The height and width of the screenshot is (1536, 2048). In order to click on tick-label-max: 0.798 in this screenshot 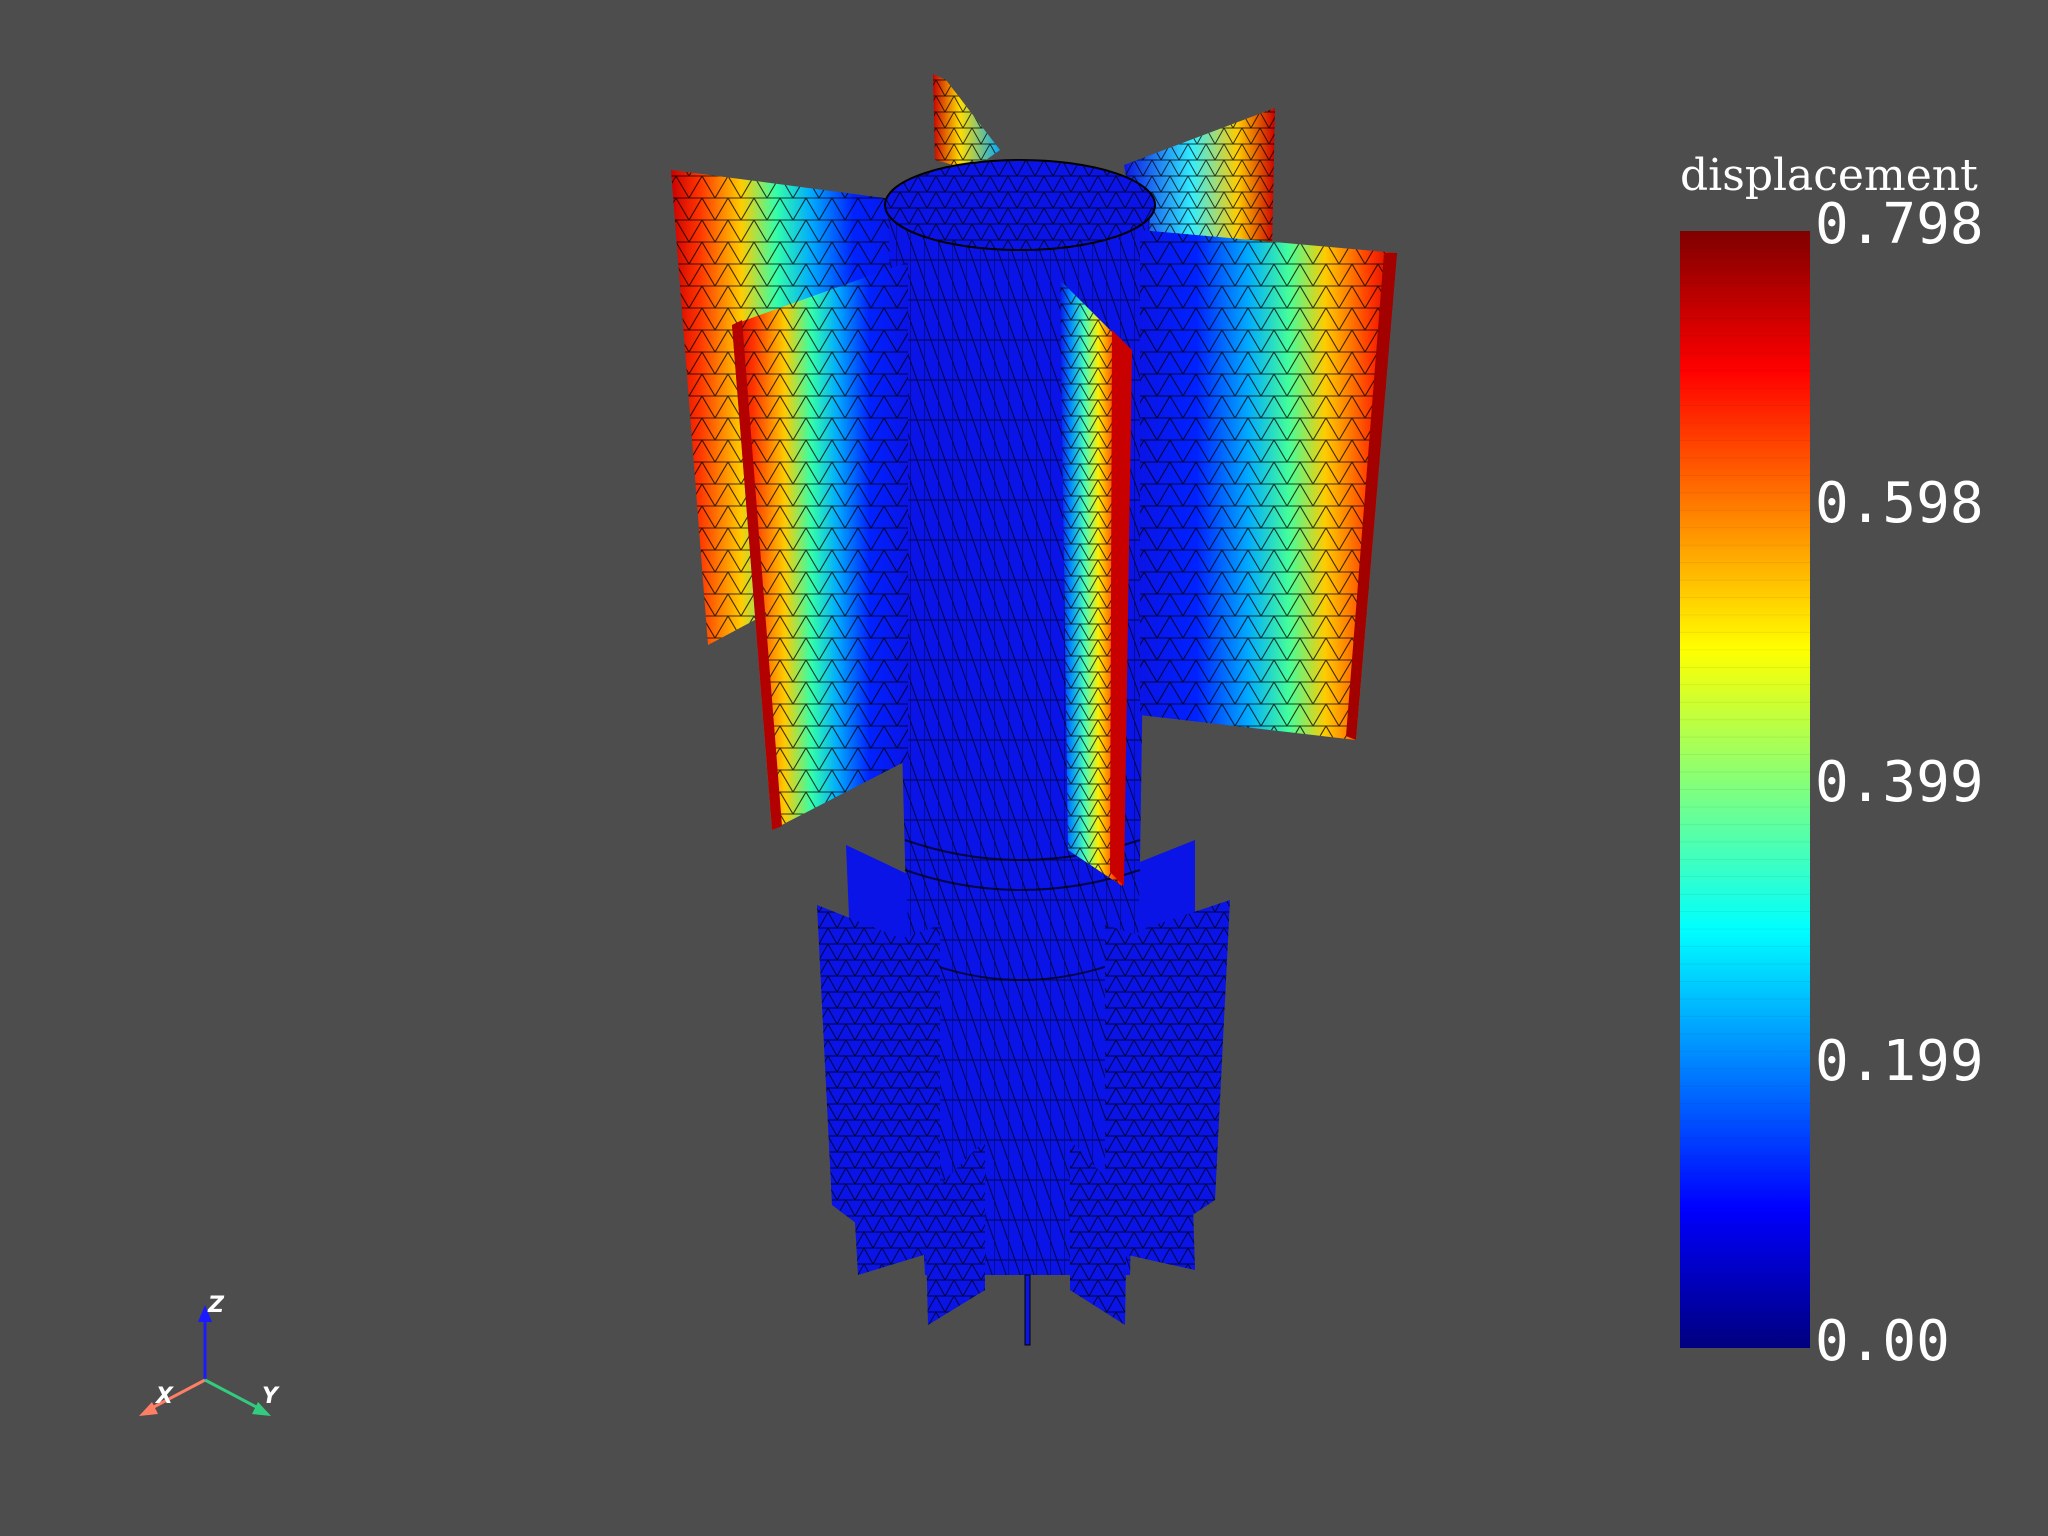, I will do `click(1899, 224)`.